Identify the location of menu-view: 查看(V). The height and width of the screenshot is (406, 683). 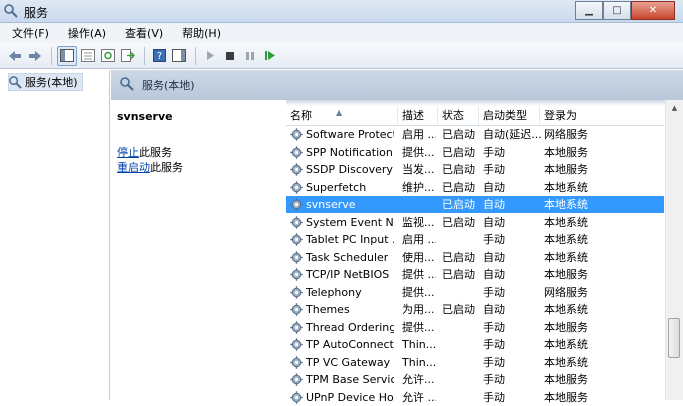
(141, 33).